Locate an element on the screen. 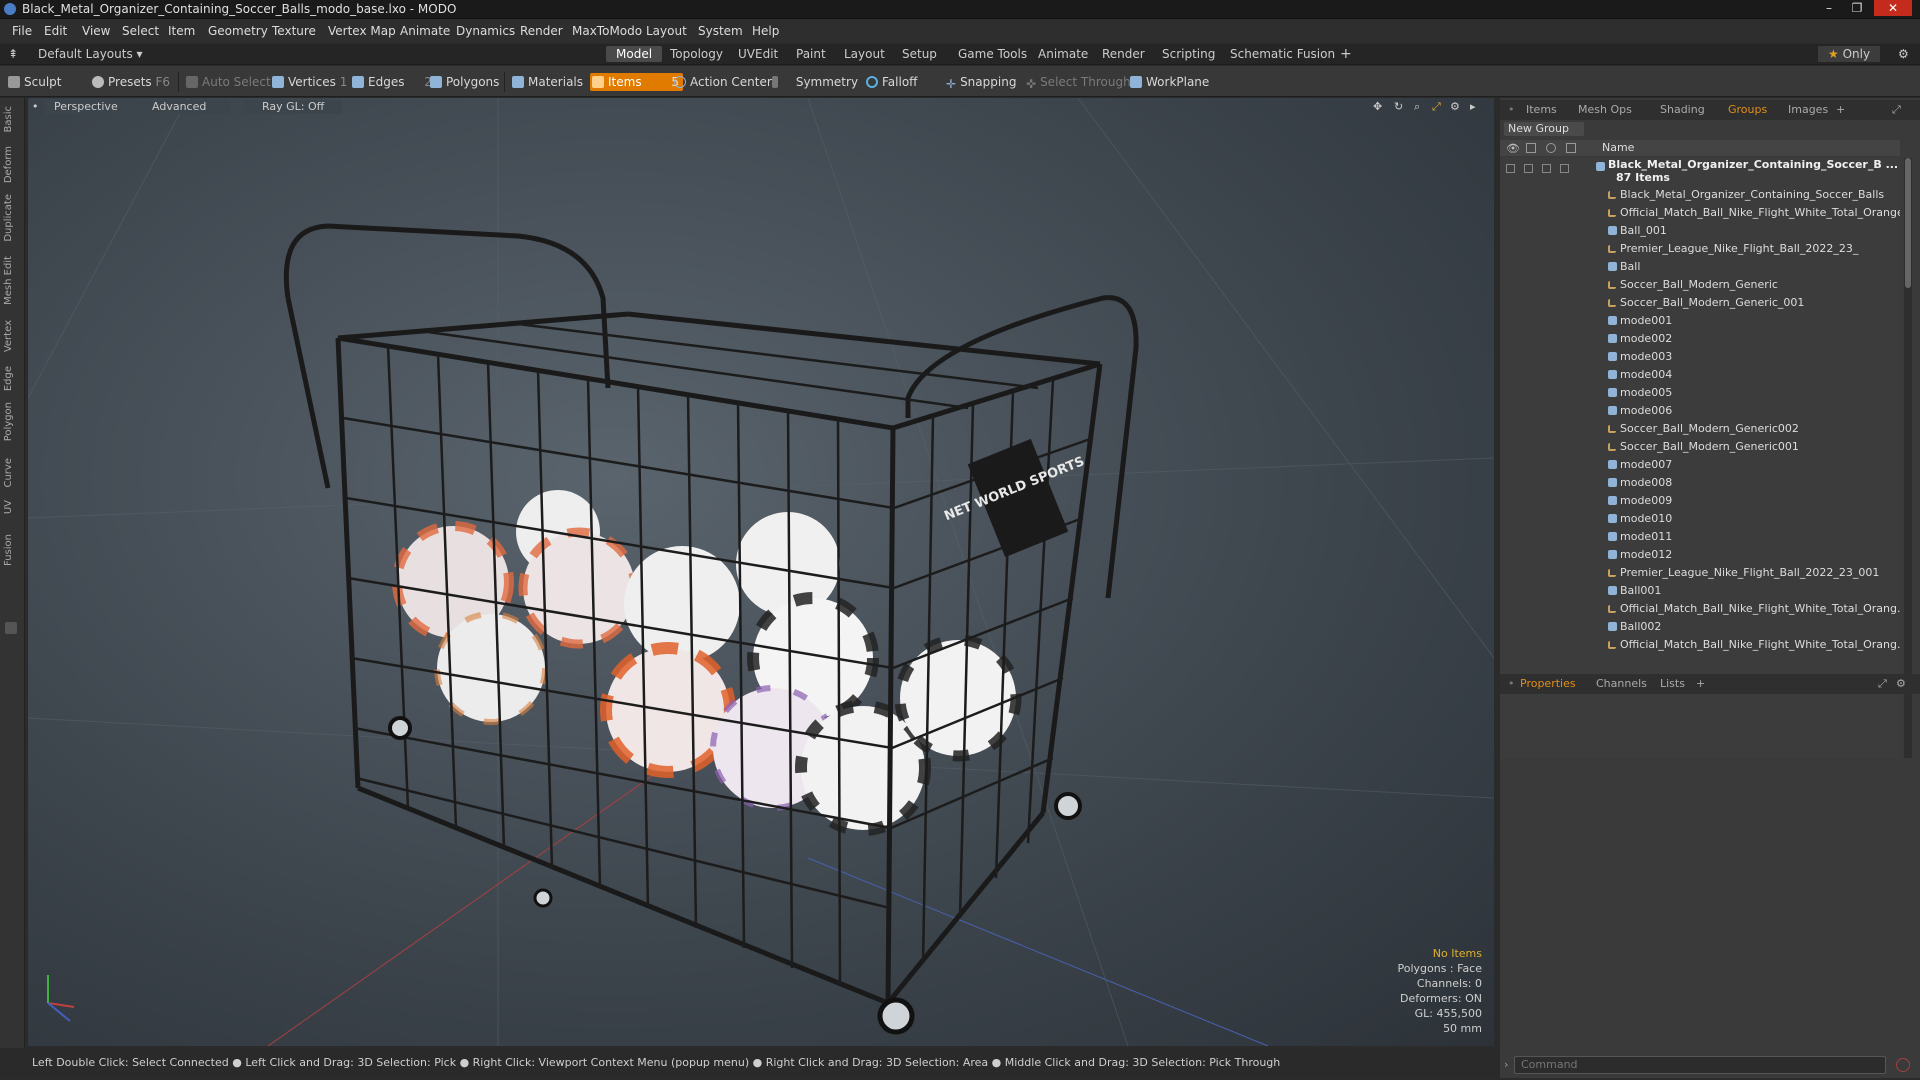  command-stop-icon is located at coordinates (1903, 1065).